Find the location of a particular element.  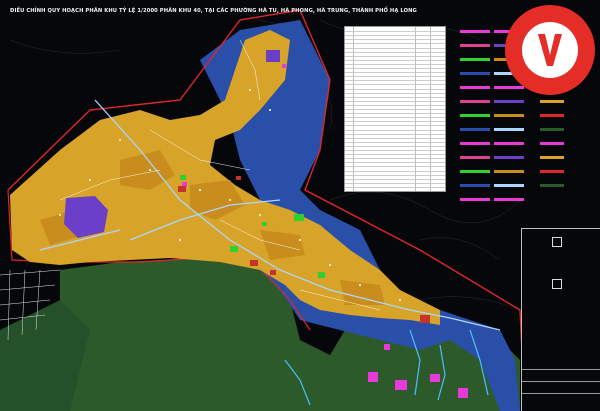

drawing-title-block is located at coordinates (560, 319).